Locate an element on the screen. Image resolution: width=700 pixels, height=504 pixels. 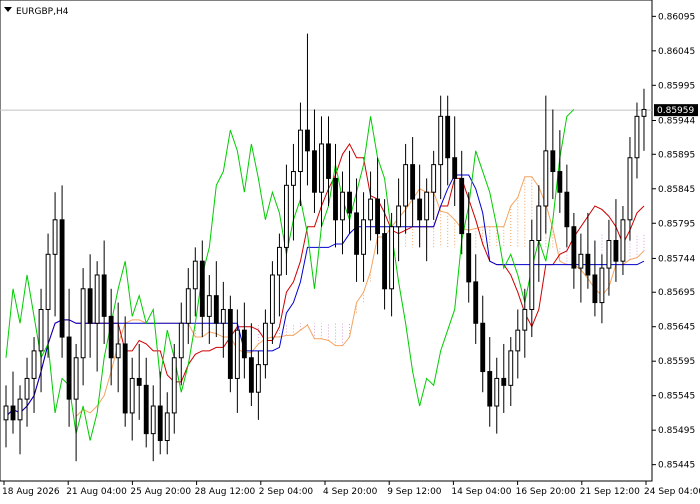
time-tick-label: 4 Sep 20:00 is located at coordinates (350, 492).